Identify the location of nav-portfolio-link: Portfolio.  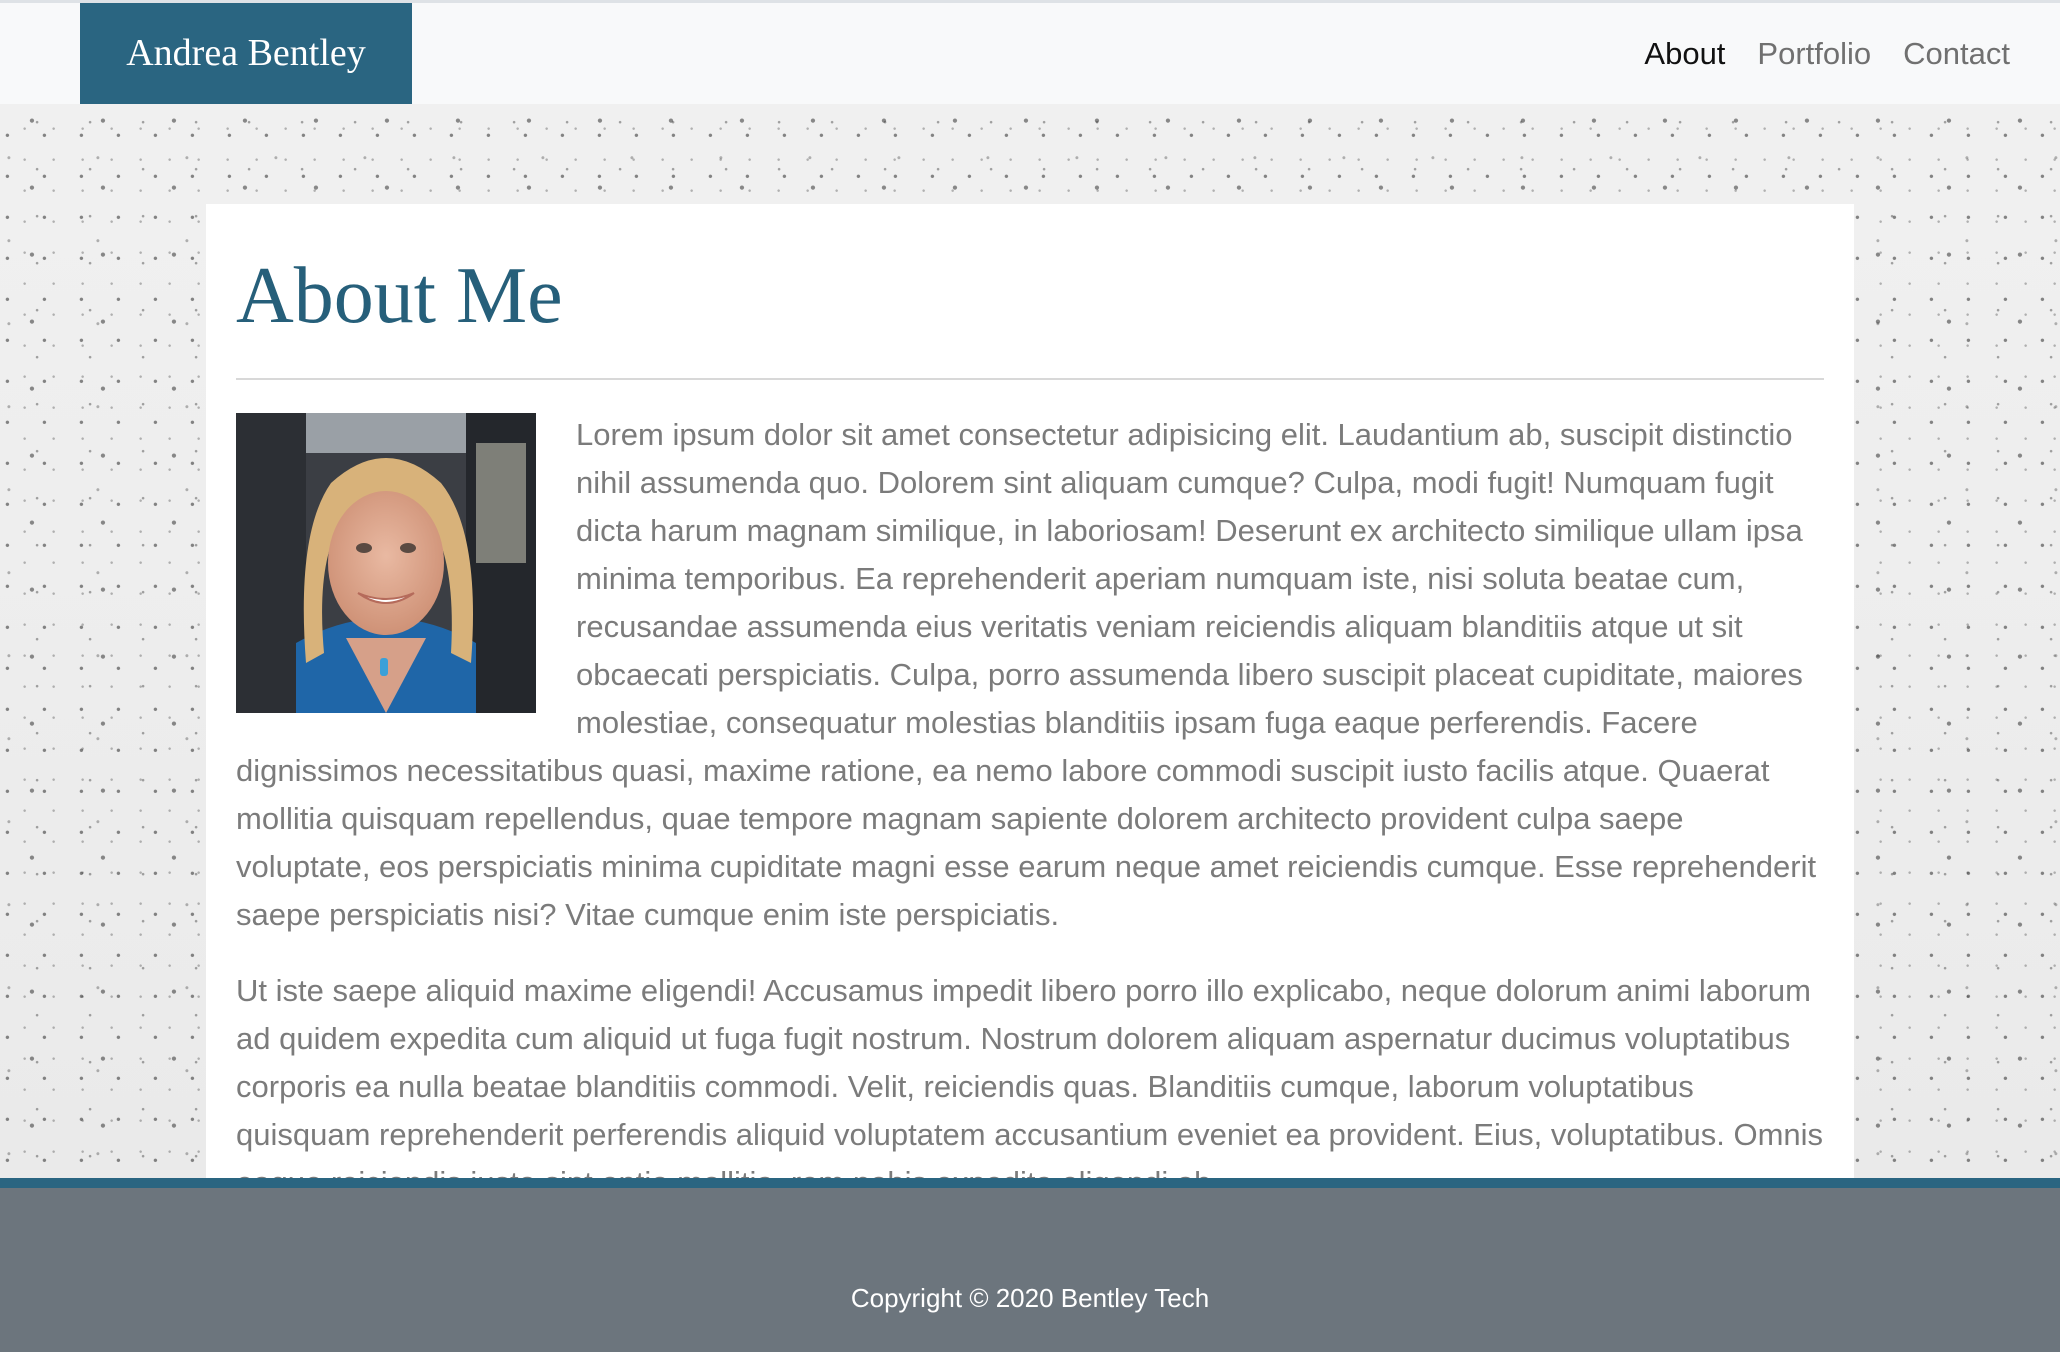
(1814, 54).